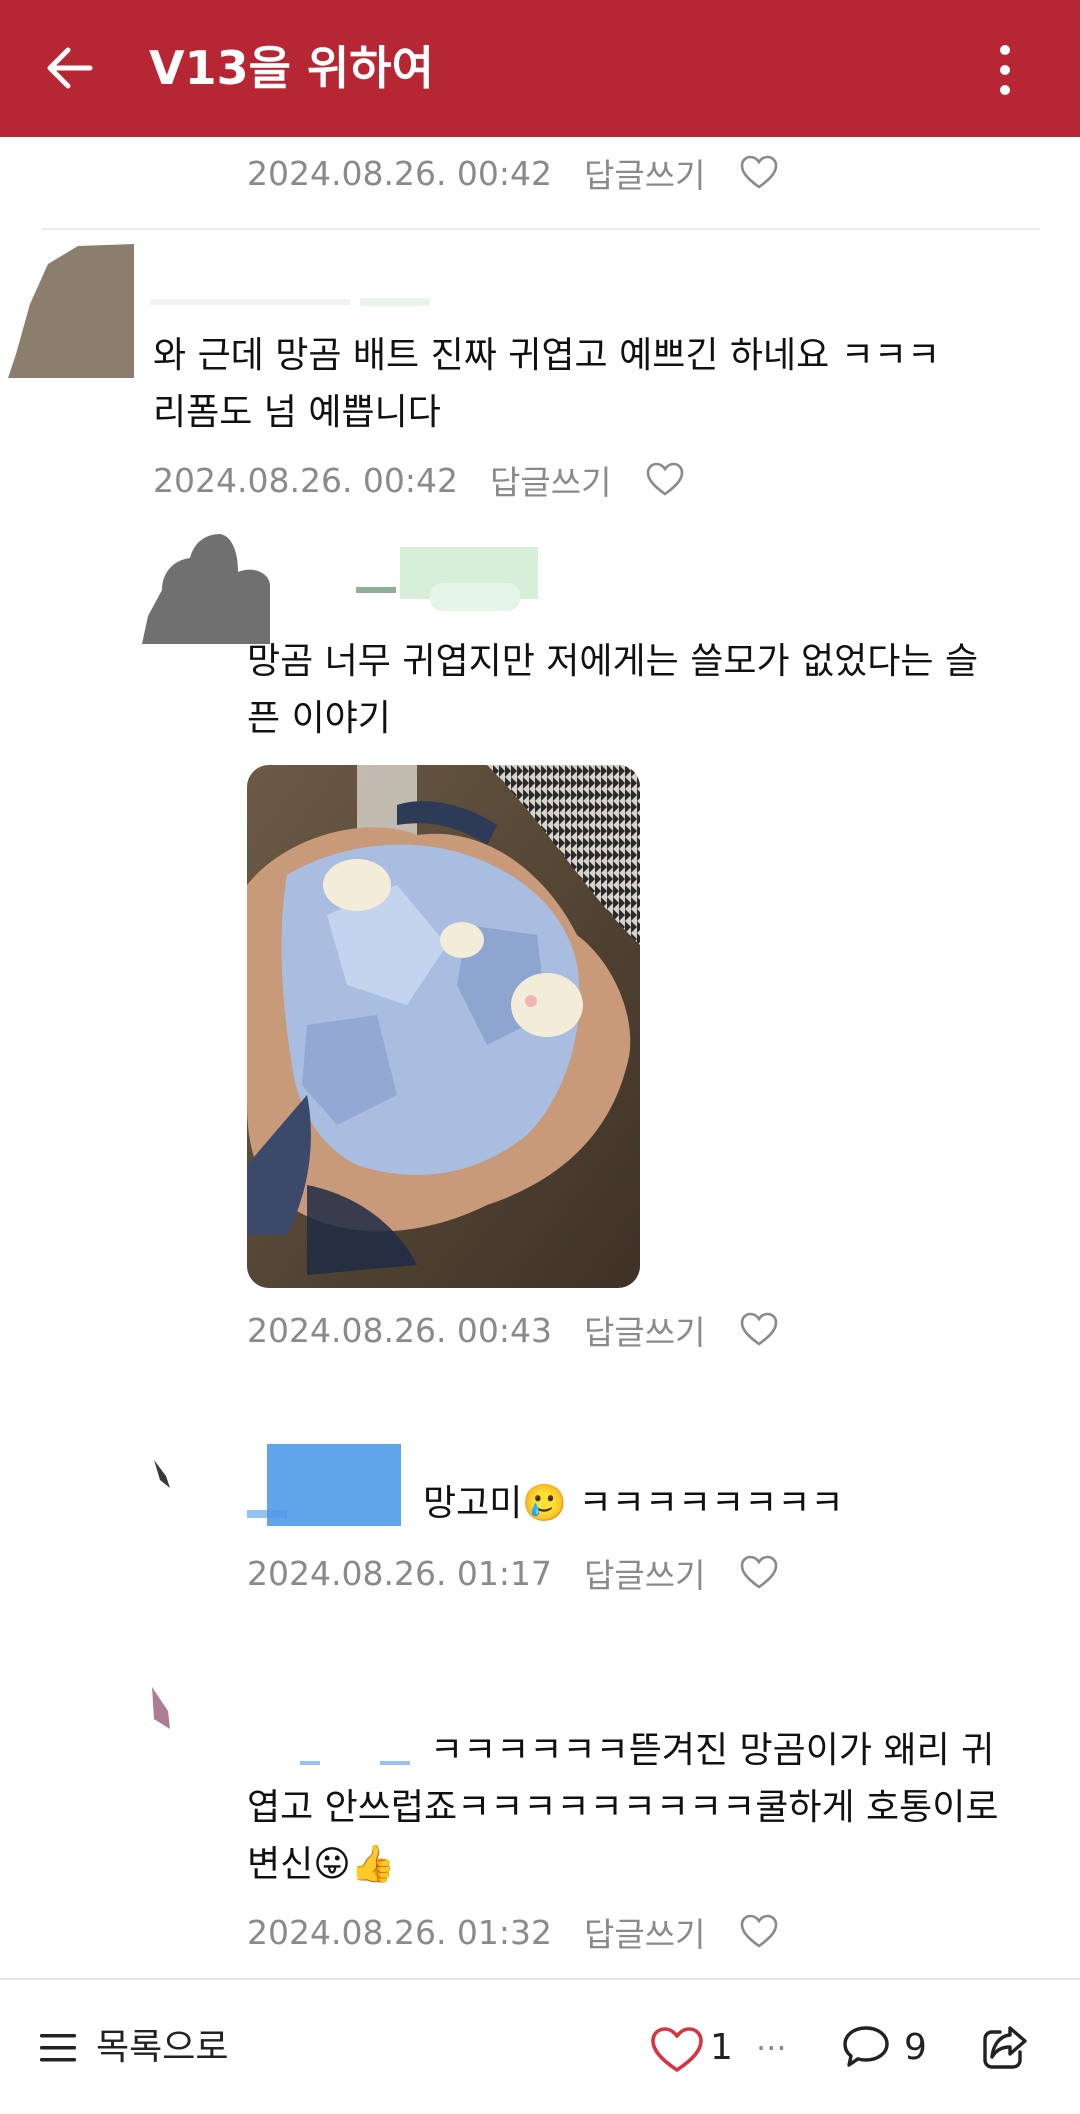 Image resolution: width=1080 pixels, height=2114 pixels. I want to click on comment-meta: 2024.08.26. 01:17 답글쓰기, so click(513, 1573).